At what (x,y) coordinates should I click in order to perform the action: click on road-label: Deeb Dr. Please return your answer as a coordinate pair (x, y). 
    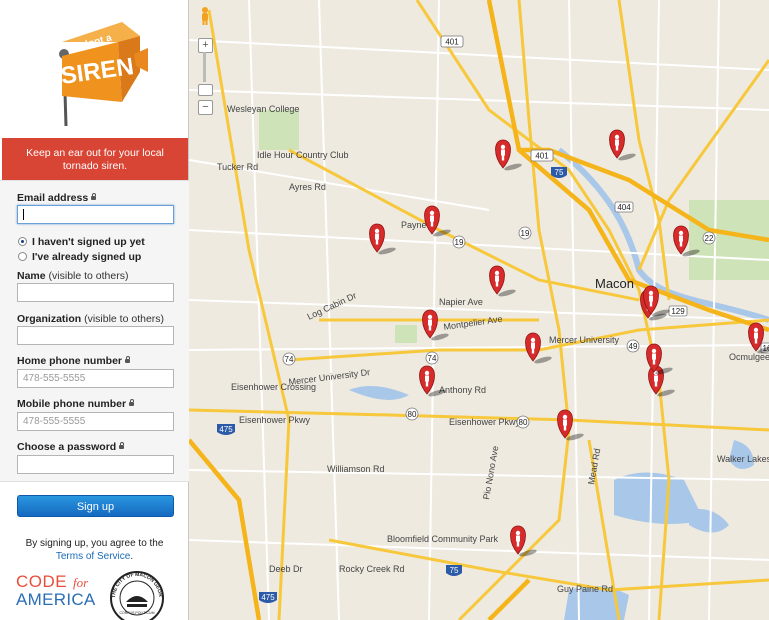
    Looking at the image, I should click on (286, 569).